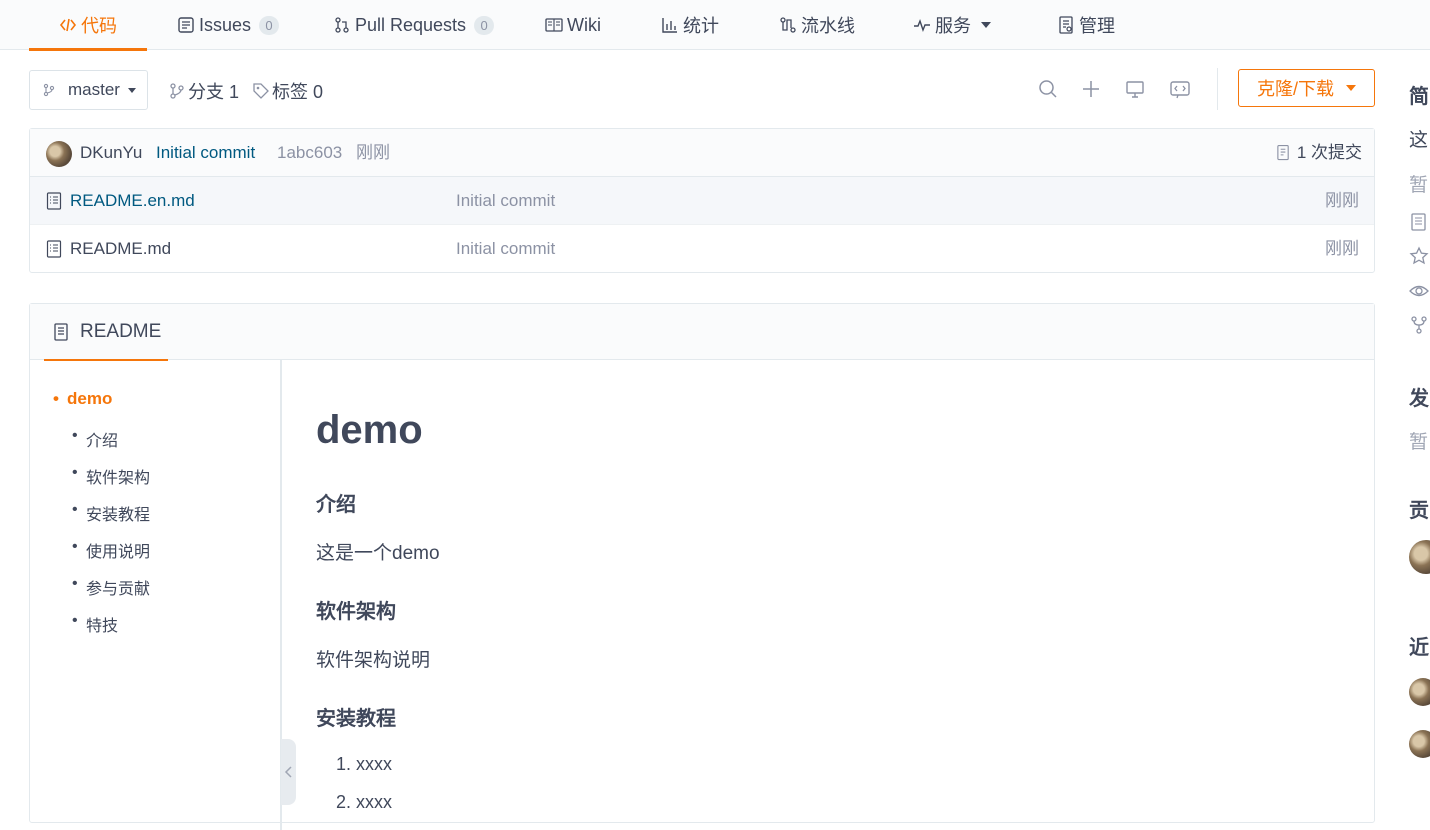  I want to click on table-row: README.en.md Initial commit 刚刚, so click(702, 201).